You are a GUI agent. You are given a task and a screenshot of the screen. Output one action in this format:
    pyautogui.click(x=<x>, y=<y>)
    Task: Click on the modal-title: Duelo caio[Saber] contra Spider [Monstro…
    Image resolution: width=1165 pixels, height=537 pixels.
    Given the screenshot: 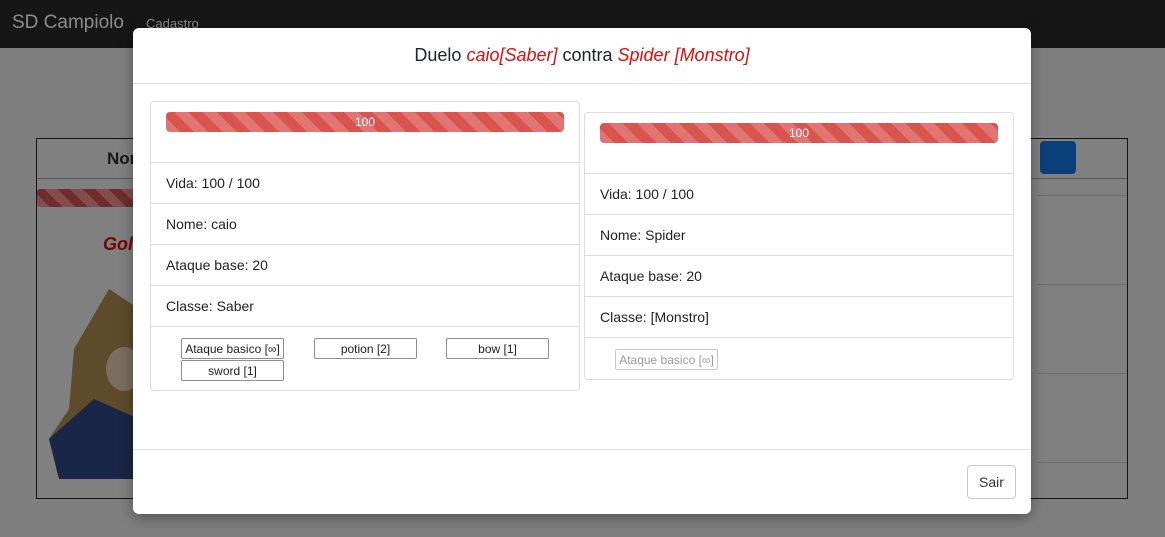 What is the action you would take?
    pyautogui.click(x=582, y=55)
    